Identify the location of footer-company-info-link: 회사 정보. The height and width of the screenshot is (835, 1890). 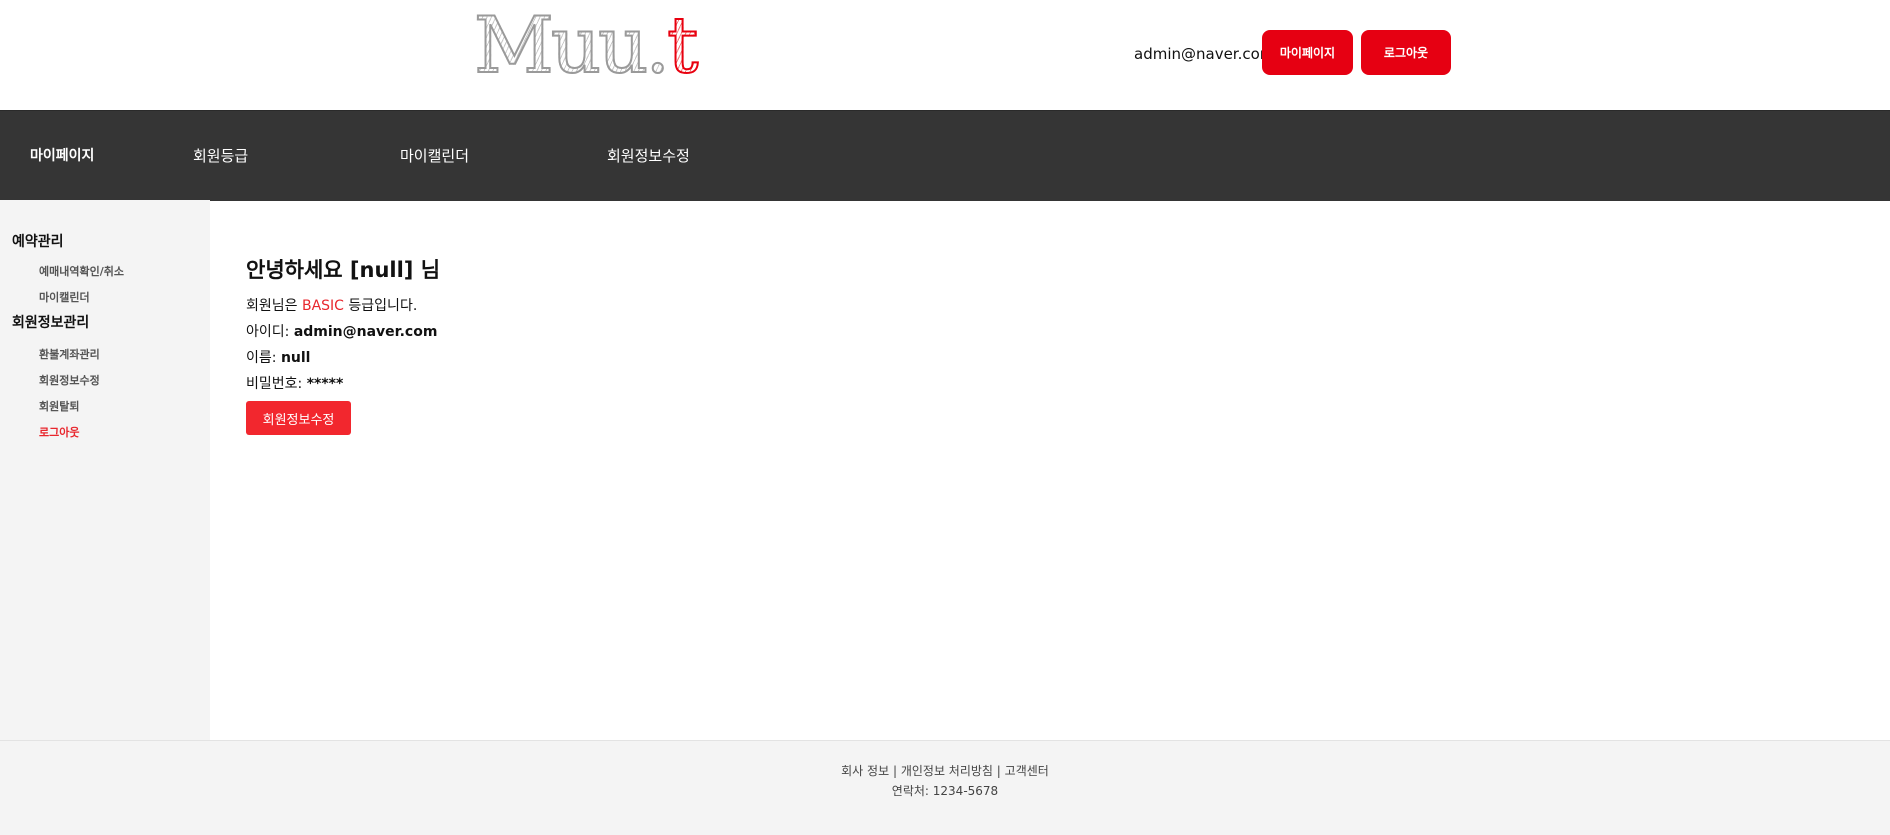
(865, 771).